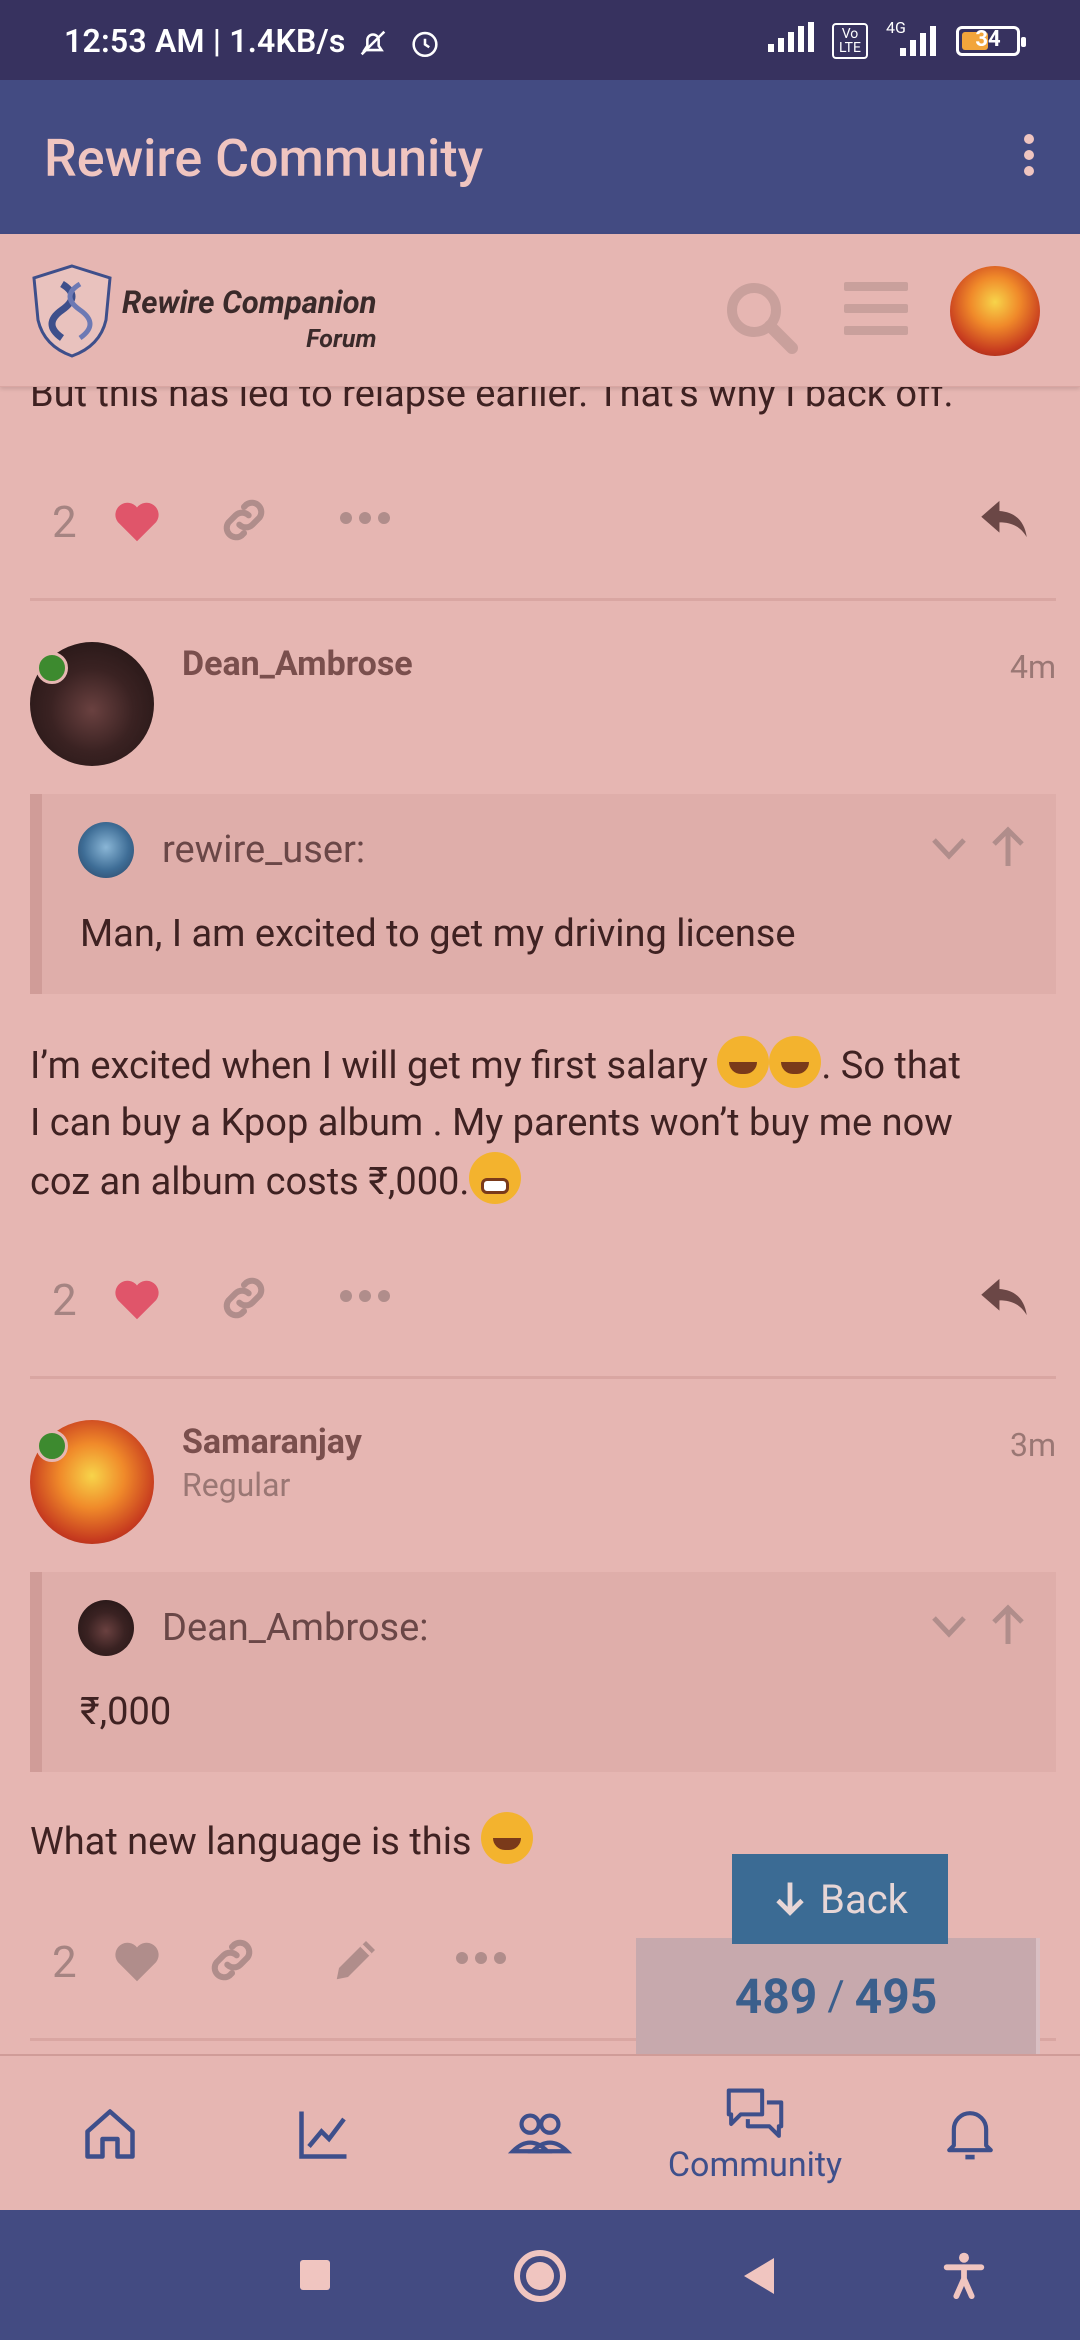  I want to click on app-bar: Rewire Community, so click(540, 157).